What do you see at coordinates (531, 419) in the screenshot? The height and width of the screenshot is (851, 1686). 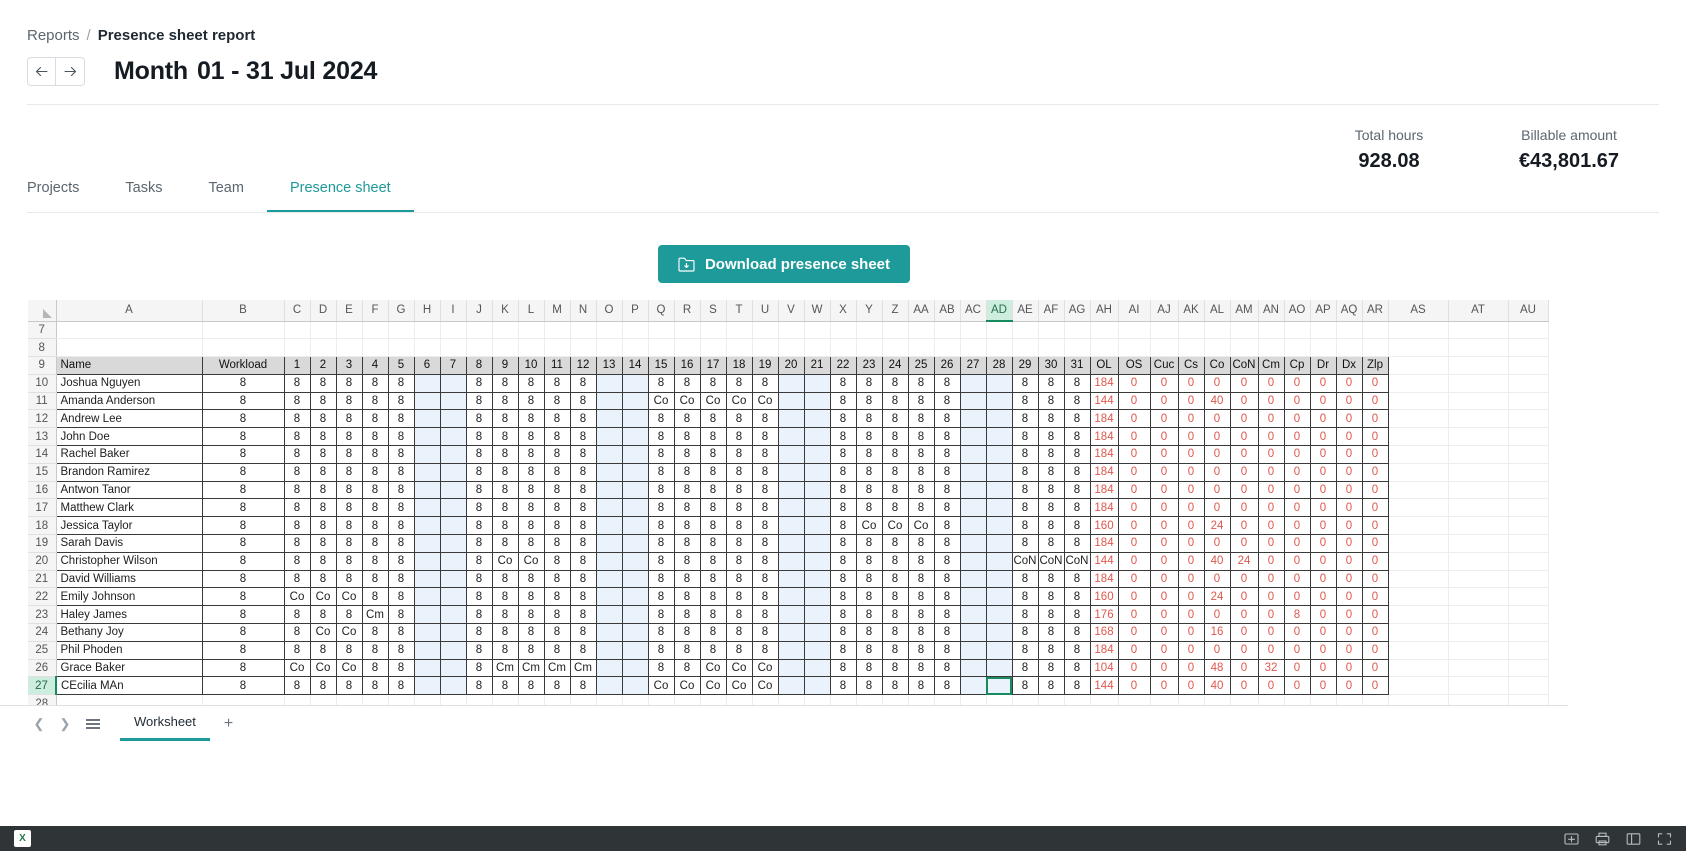 I see `cell-day-10-12: 8` at bounding box center [531, 419].